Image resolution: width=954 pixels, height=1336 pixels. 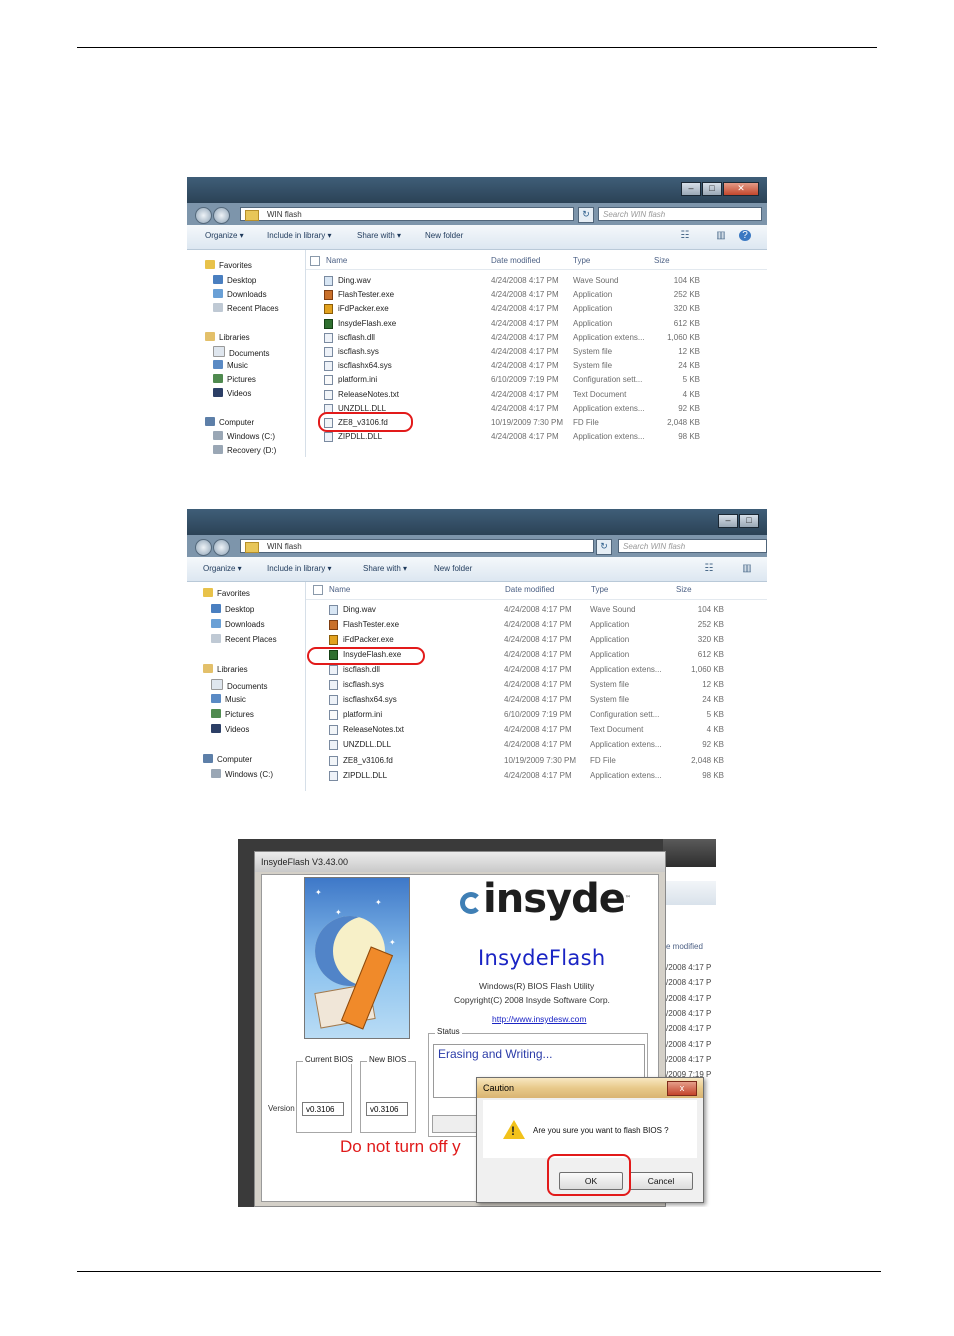 What do you see at coordinates (682, 1088) in the screenshot?
I see `caution-close-button: x` at bounding box center [682, 1088].